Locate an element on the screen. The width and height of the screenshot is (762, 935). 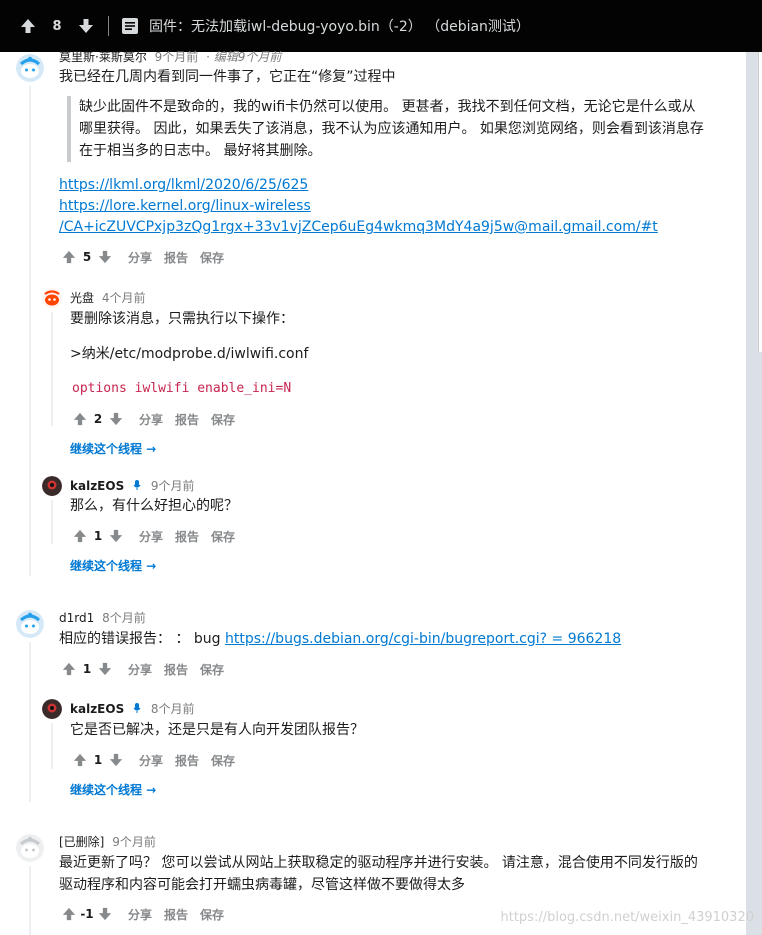
user-avatar-icon is located at coordinates (52, 486).